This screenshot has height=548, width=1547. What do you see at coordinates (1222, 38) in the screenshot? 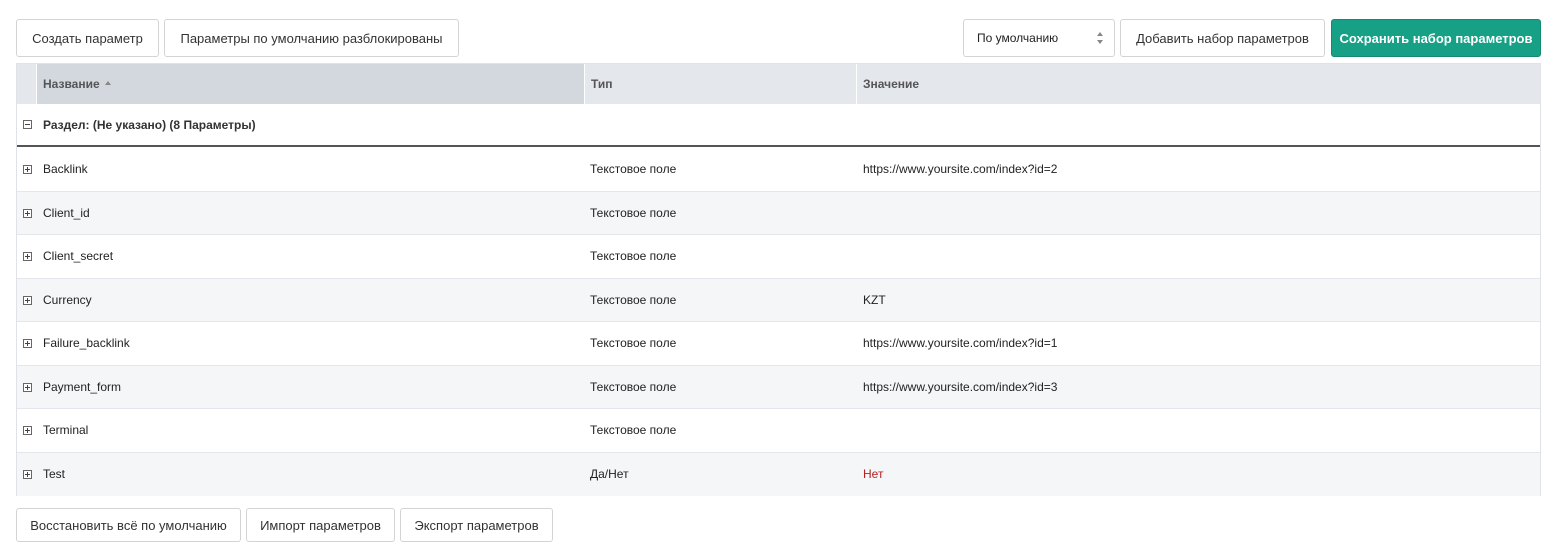
I see `add-param-set-button: Добавить набор параметров` at bounding box center [1222, 38].